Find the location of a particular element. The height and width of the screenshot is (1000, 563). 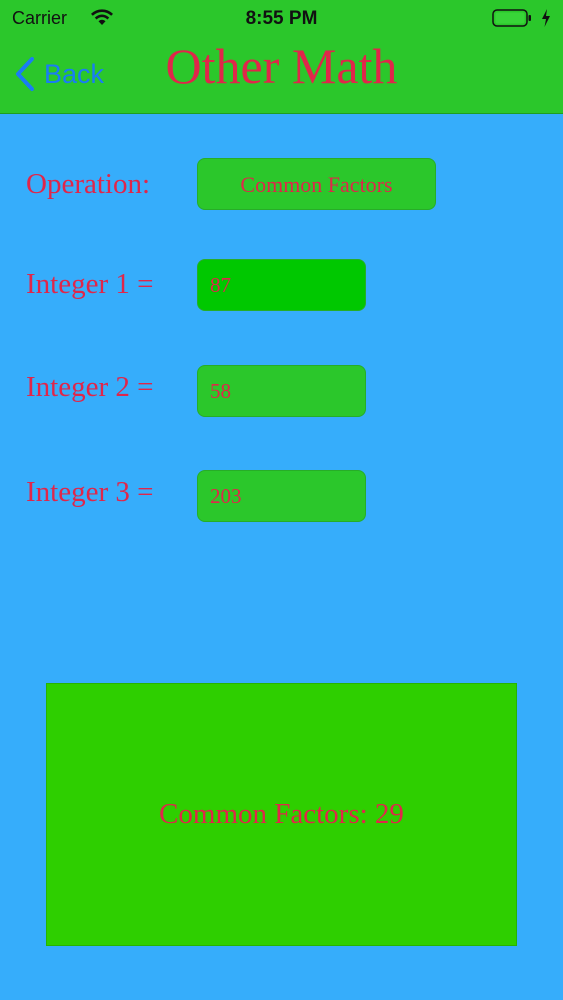

integer2-label: Integer 2 = is located at coordinates (90, 387).